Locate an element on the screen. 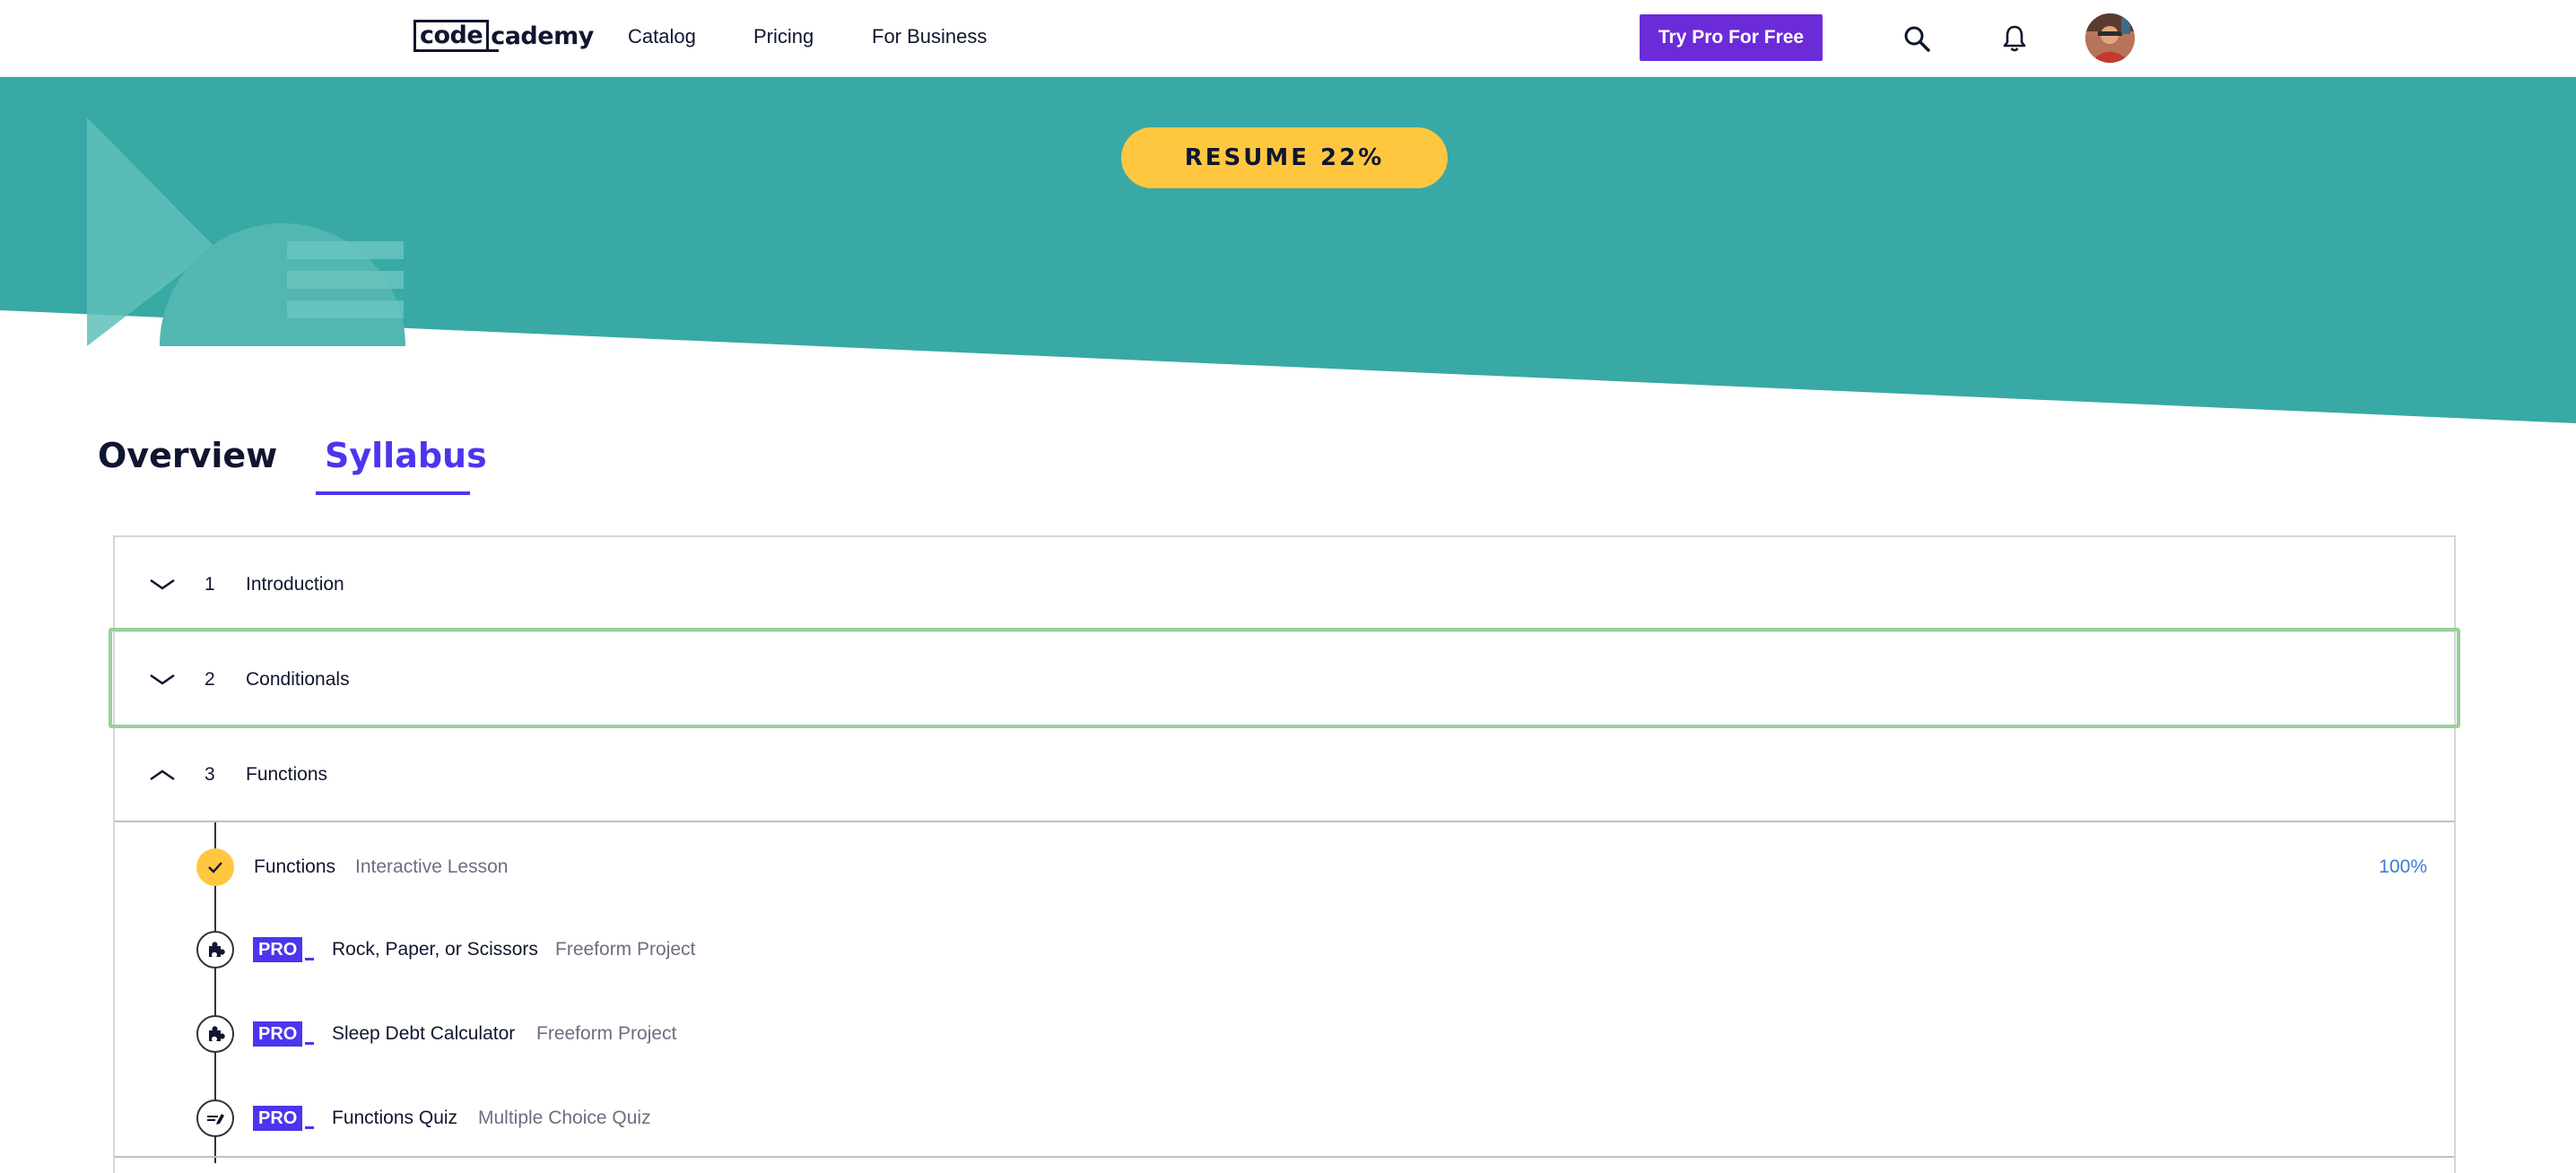 The image size is (2576, 1173). lesson-title: Functions is located at coordinates (295, 866).